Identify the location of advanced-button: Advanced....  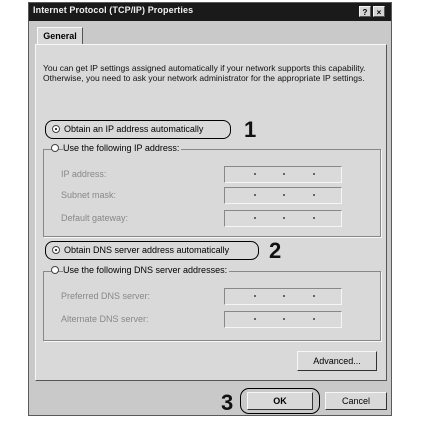
(337, 361).